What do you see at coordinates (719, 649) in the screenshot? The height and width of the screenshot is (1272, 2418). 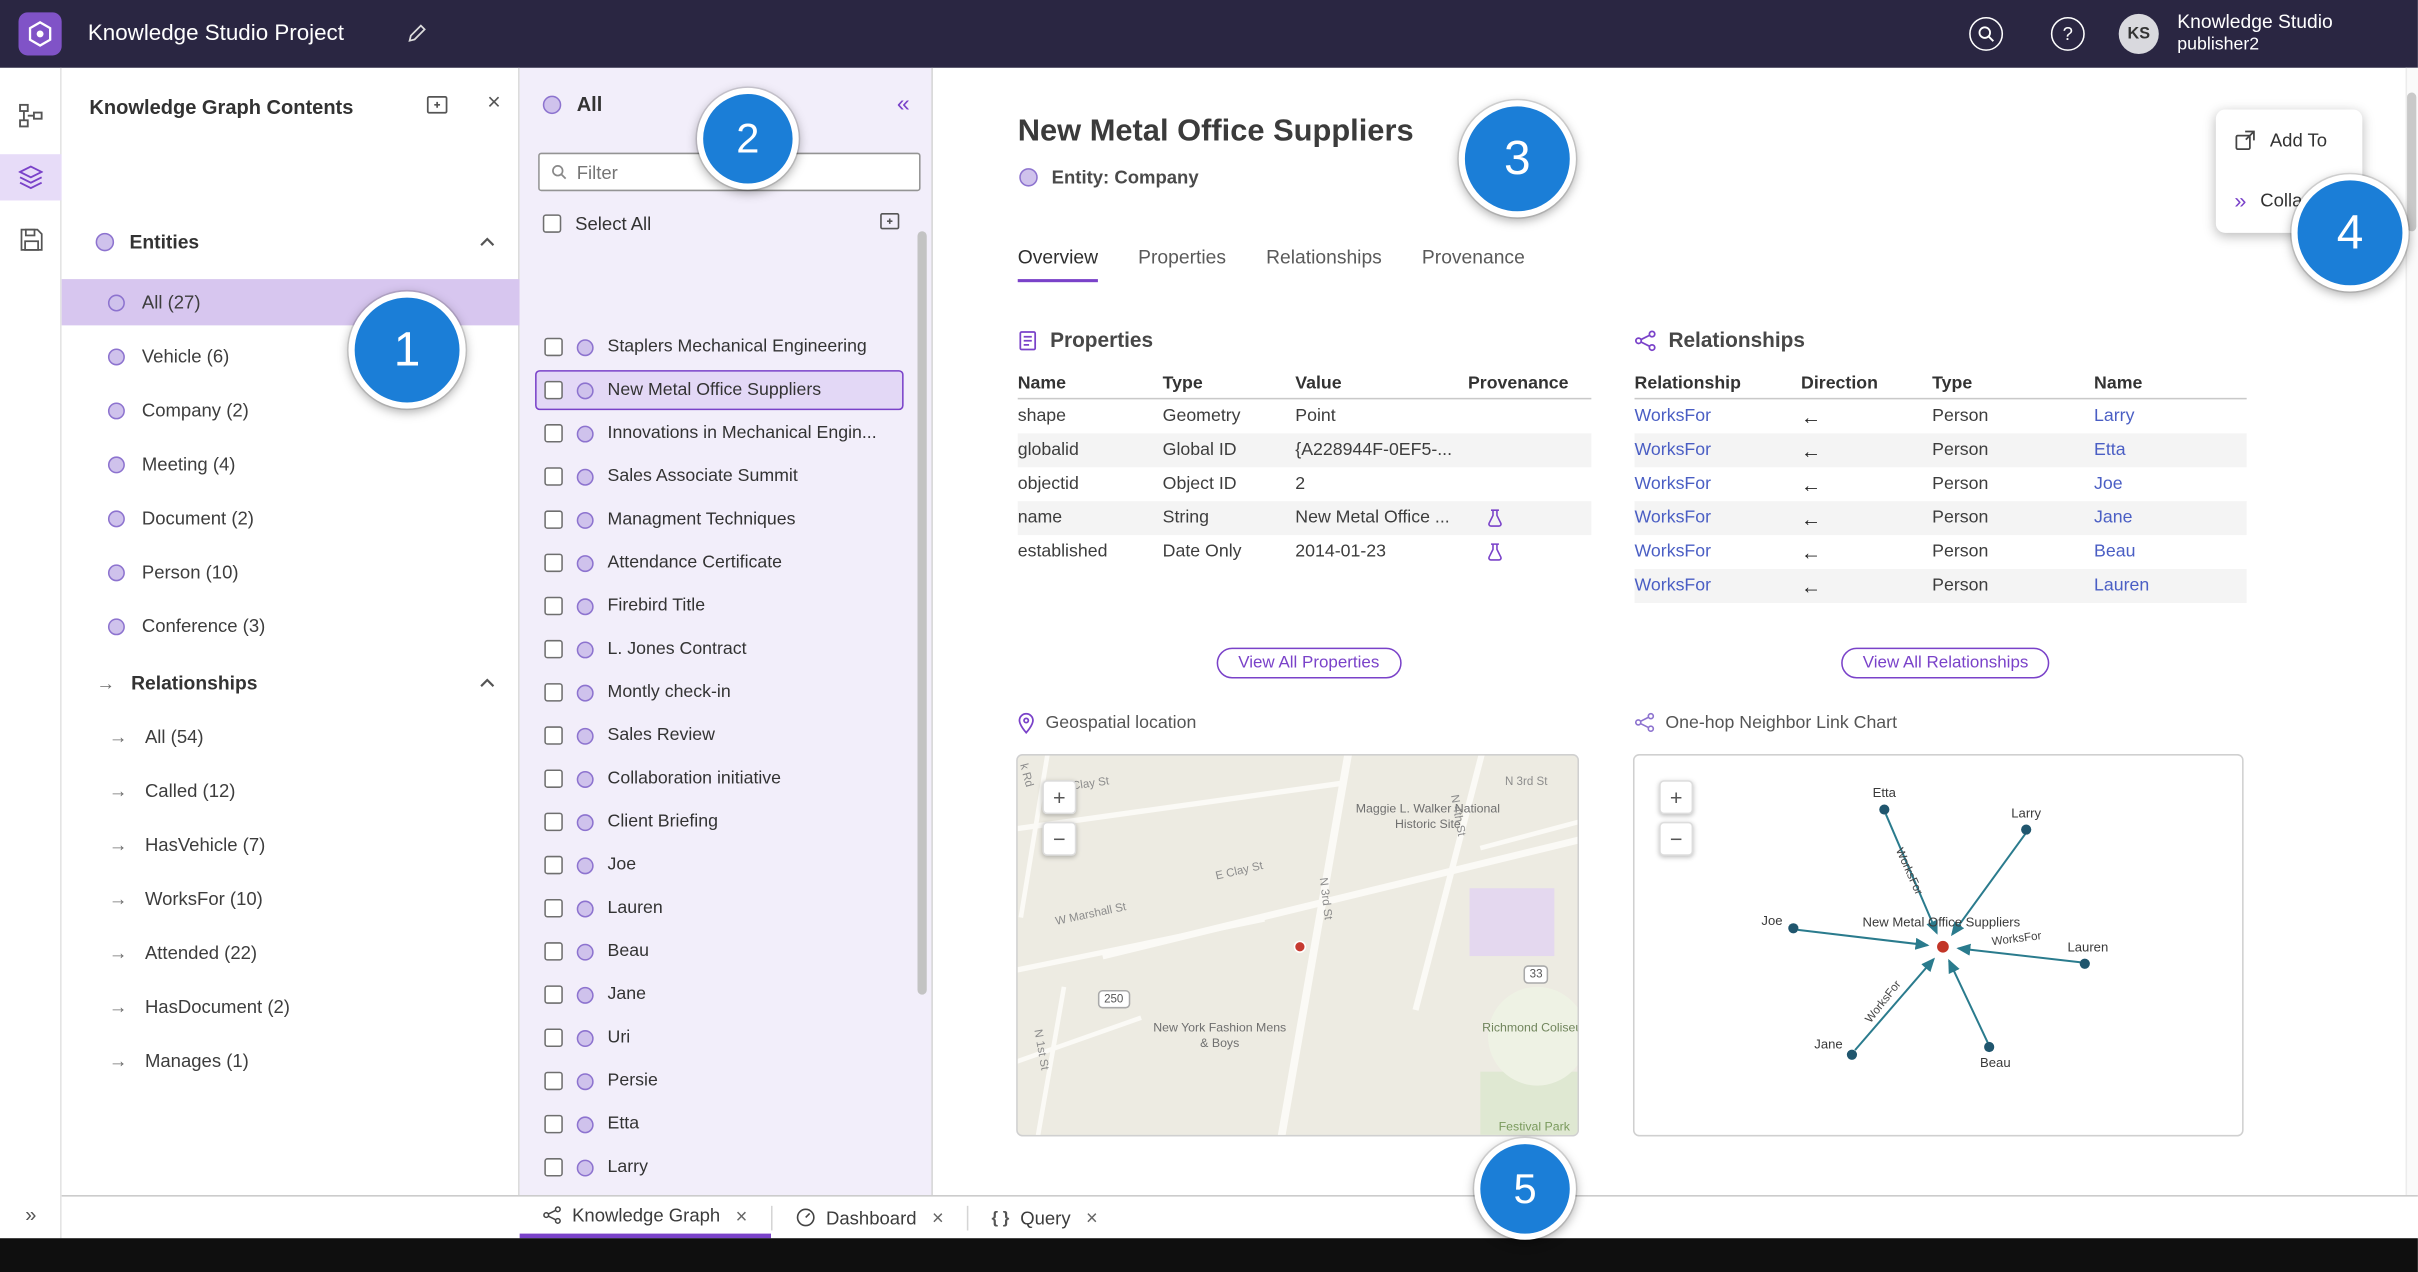 I see `list-item: L. Jones Contract` at bounding box center [719, 649].